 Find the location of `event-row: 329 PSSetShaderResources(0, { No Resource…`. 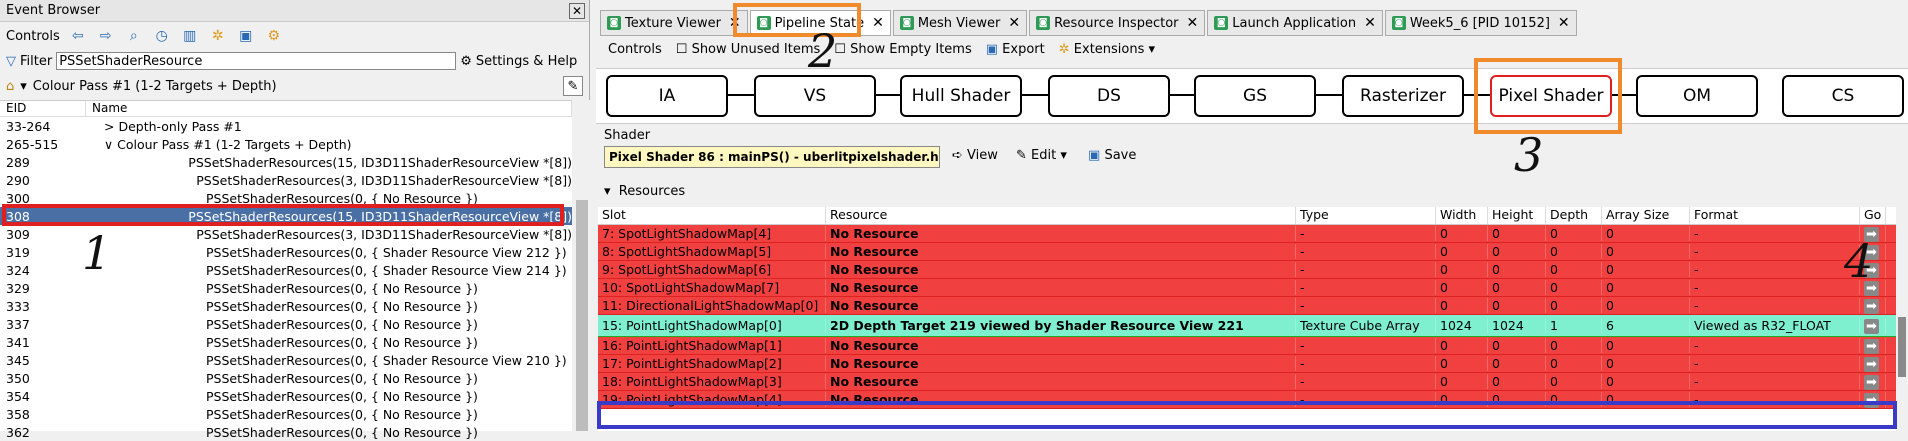

event-row: 329 PSSetShaderResources(0, { No Resource… is located at coordinates (286, 288).